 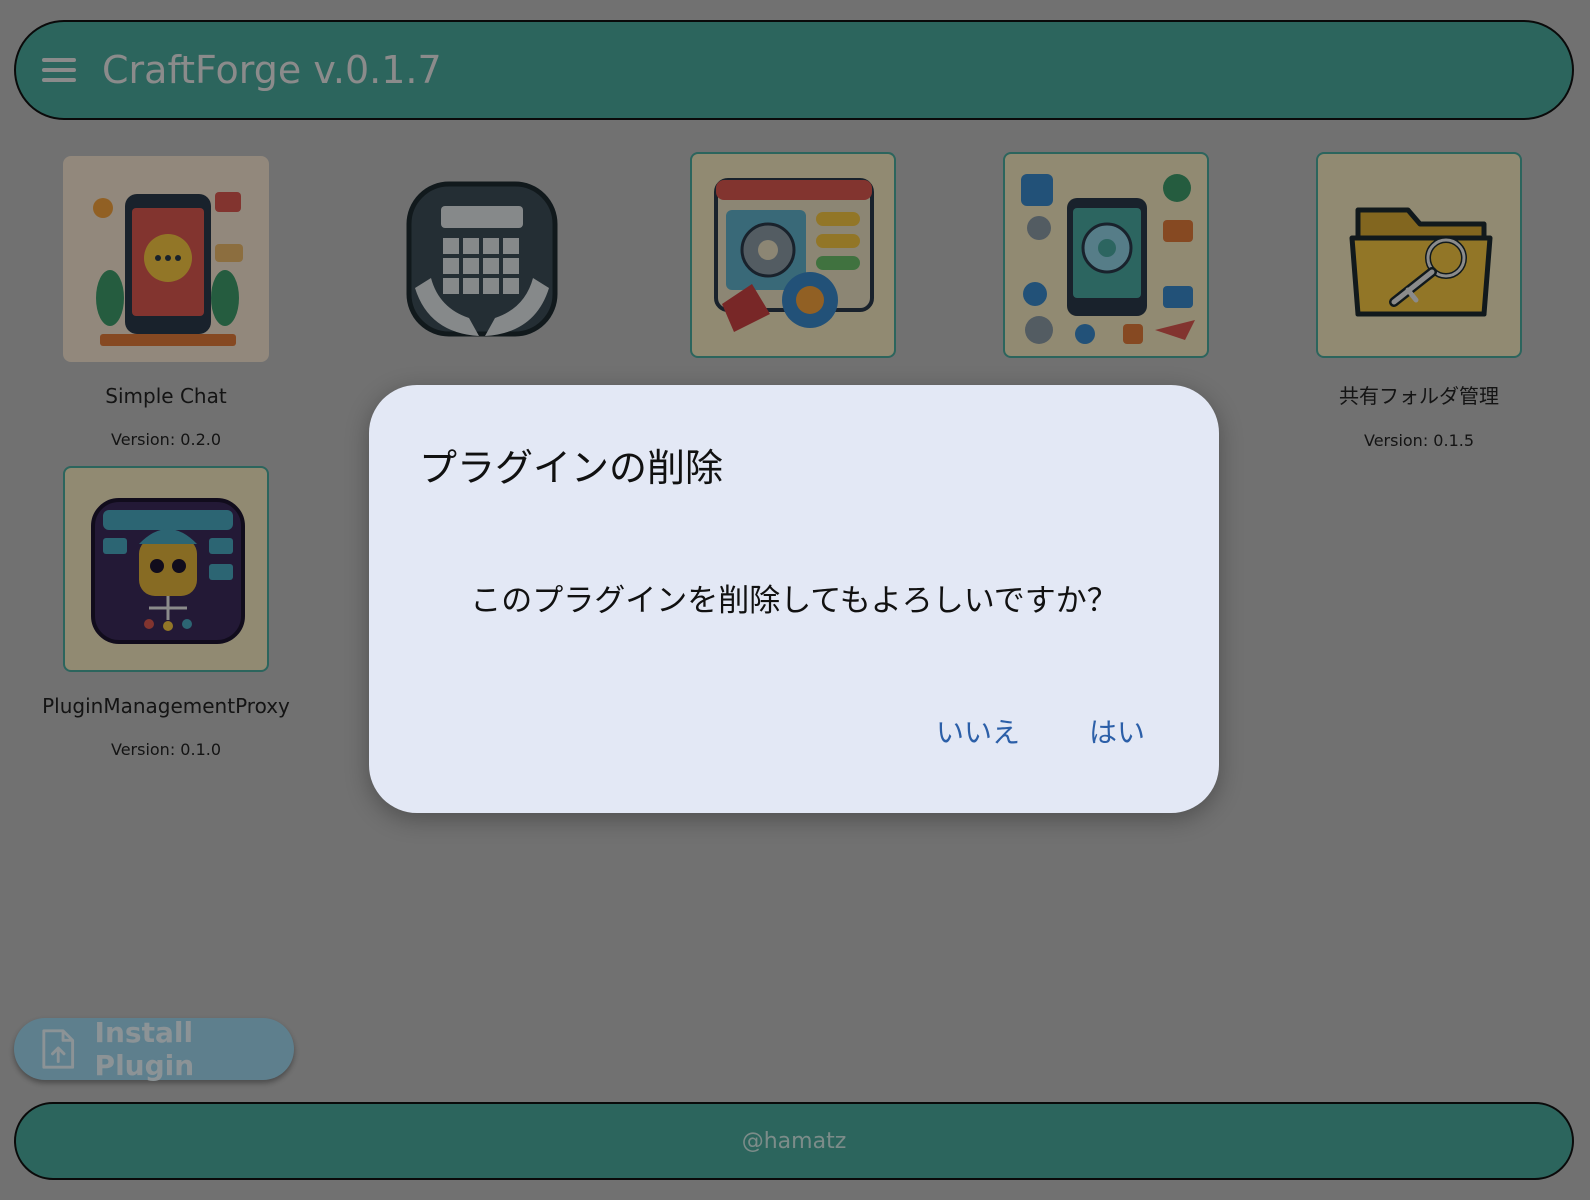 What do you see at coordinates (978, 731) in the screenshot?
I see `cancel-button: いいえ` at bounding box center [978, 731].